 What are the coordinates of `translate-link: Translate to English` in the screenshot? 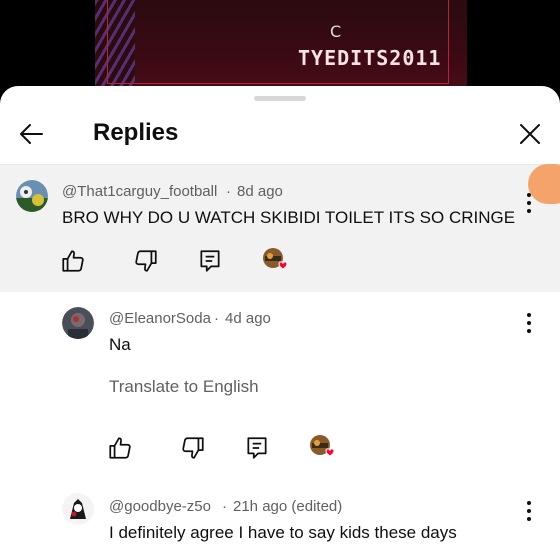 It's located at (184, 387).